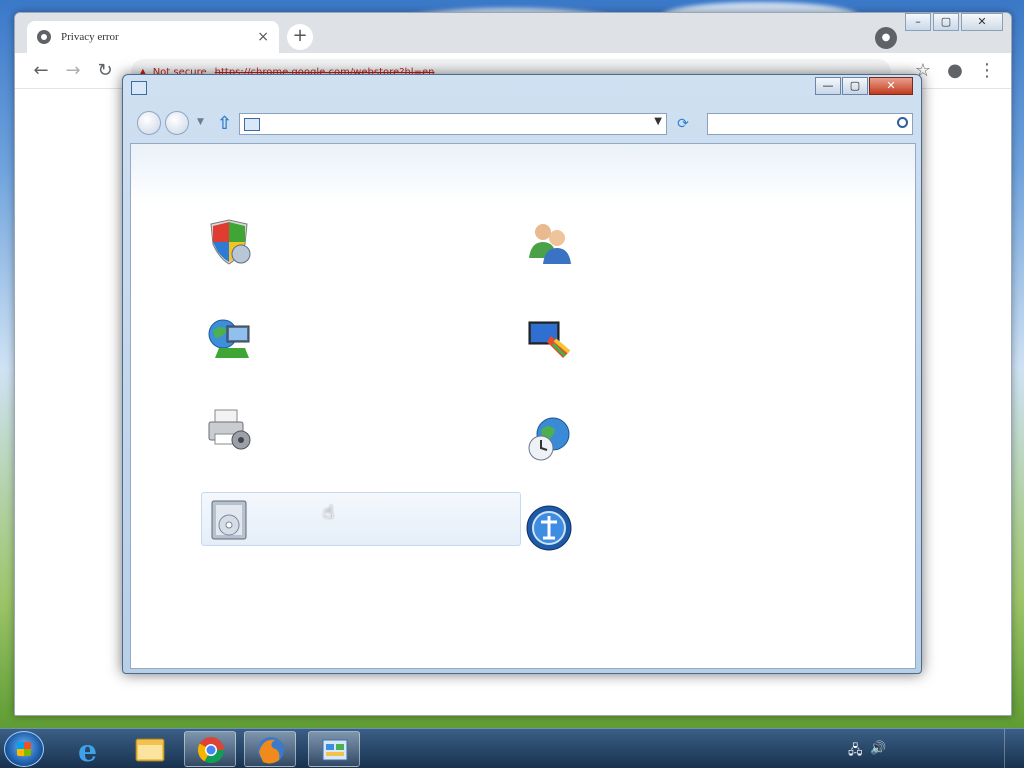 This screenshot has width=1024, height=768. I want to click on search-input, so click(810, 124).